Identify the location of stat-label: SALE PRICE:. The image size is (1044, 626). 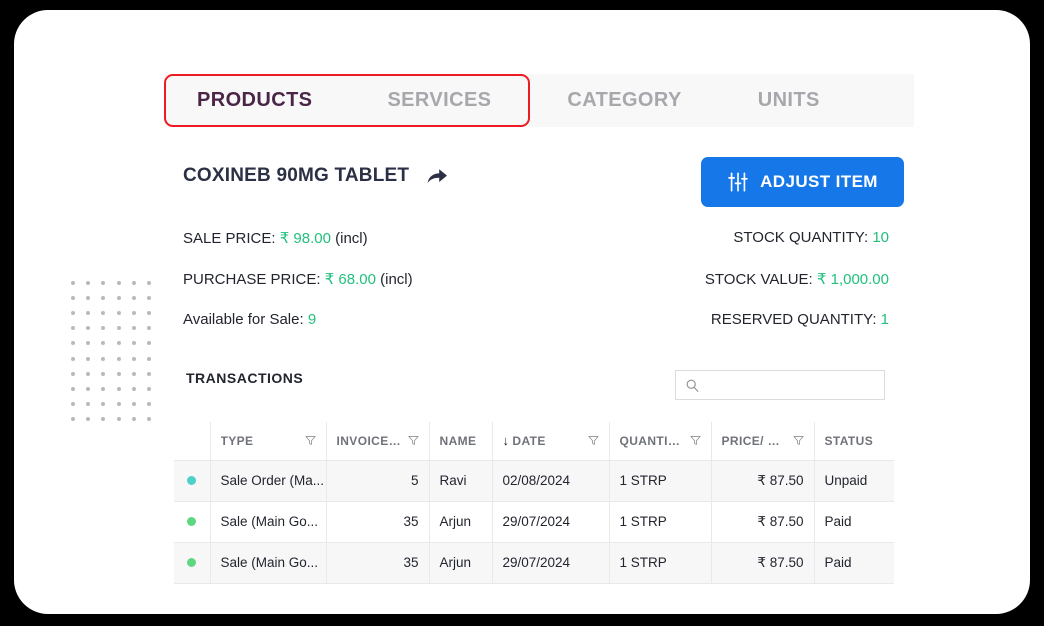
(229, 238).